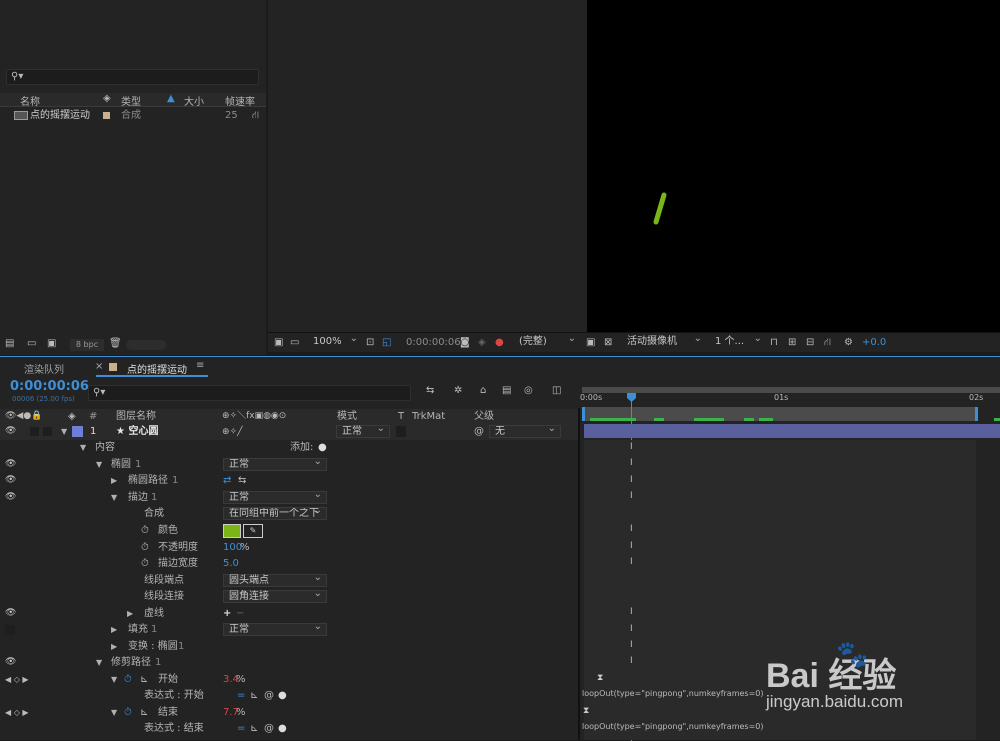 The image size is (1000, 741). Describe the element at coordinates (47, 431) in the screenshot. I see `lock-box` at that location.